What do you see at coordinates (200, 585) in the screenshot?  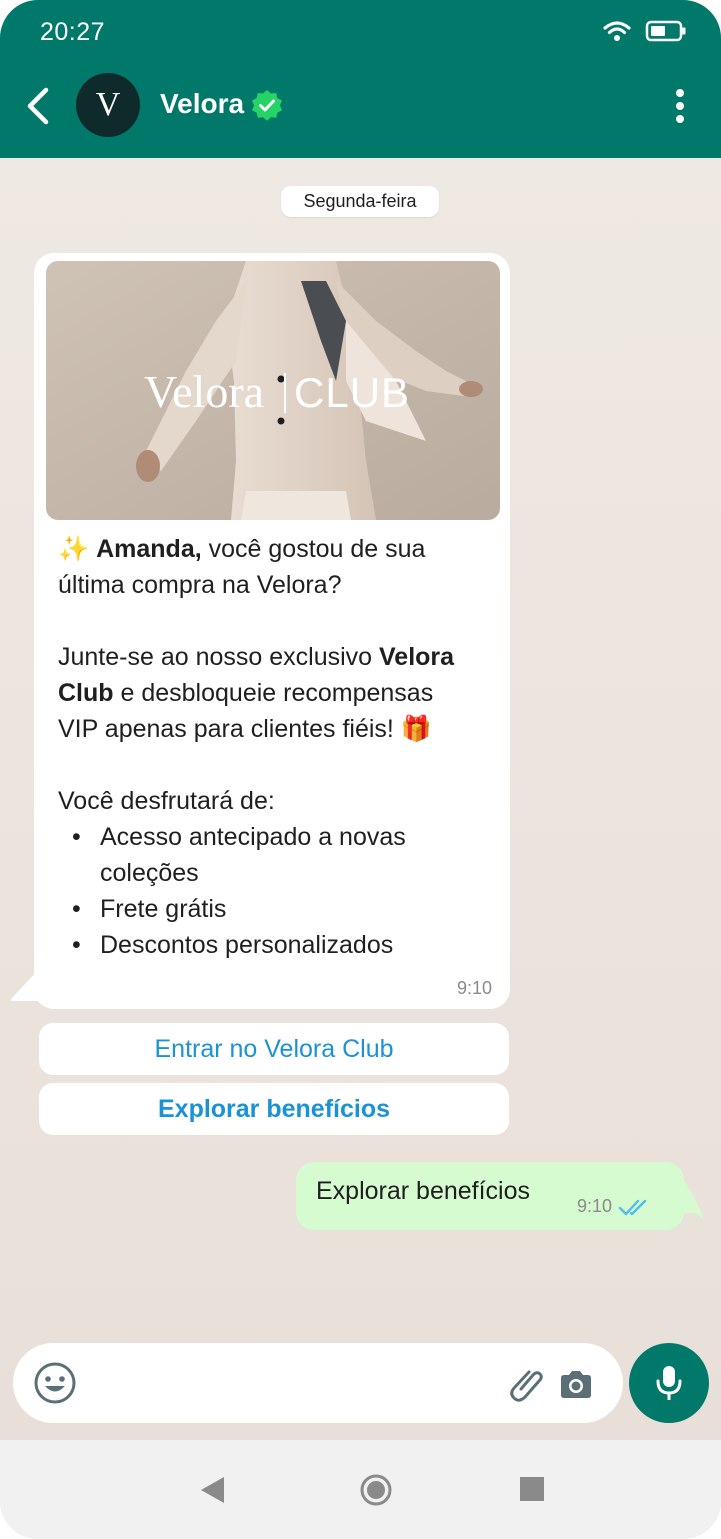 I see `message-line: última compra na Velora?` at bounding box center [200, 585].